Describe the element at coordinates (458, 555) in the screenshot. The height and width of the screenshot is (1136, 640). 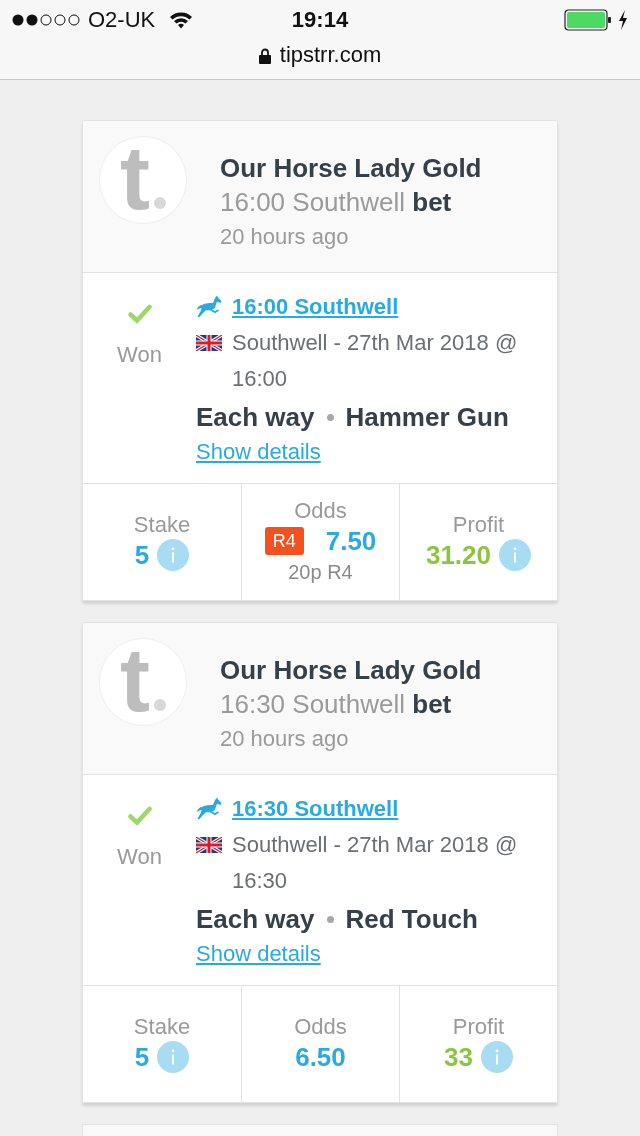
I see `profit-value: 31.20` at that location.